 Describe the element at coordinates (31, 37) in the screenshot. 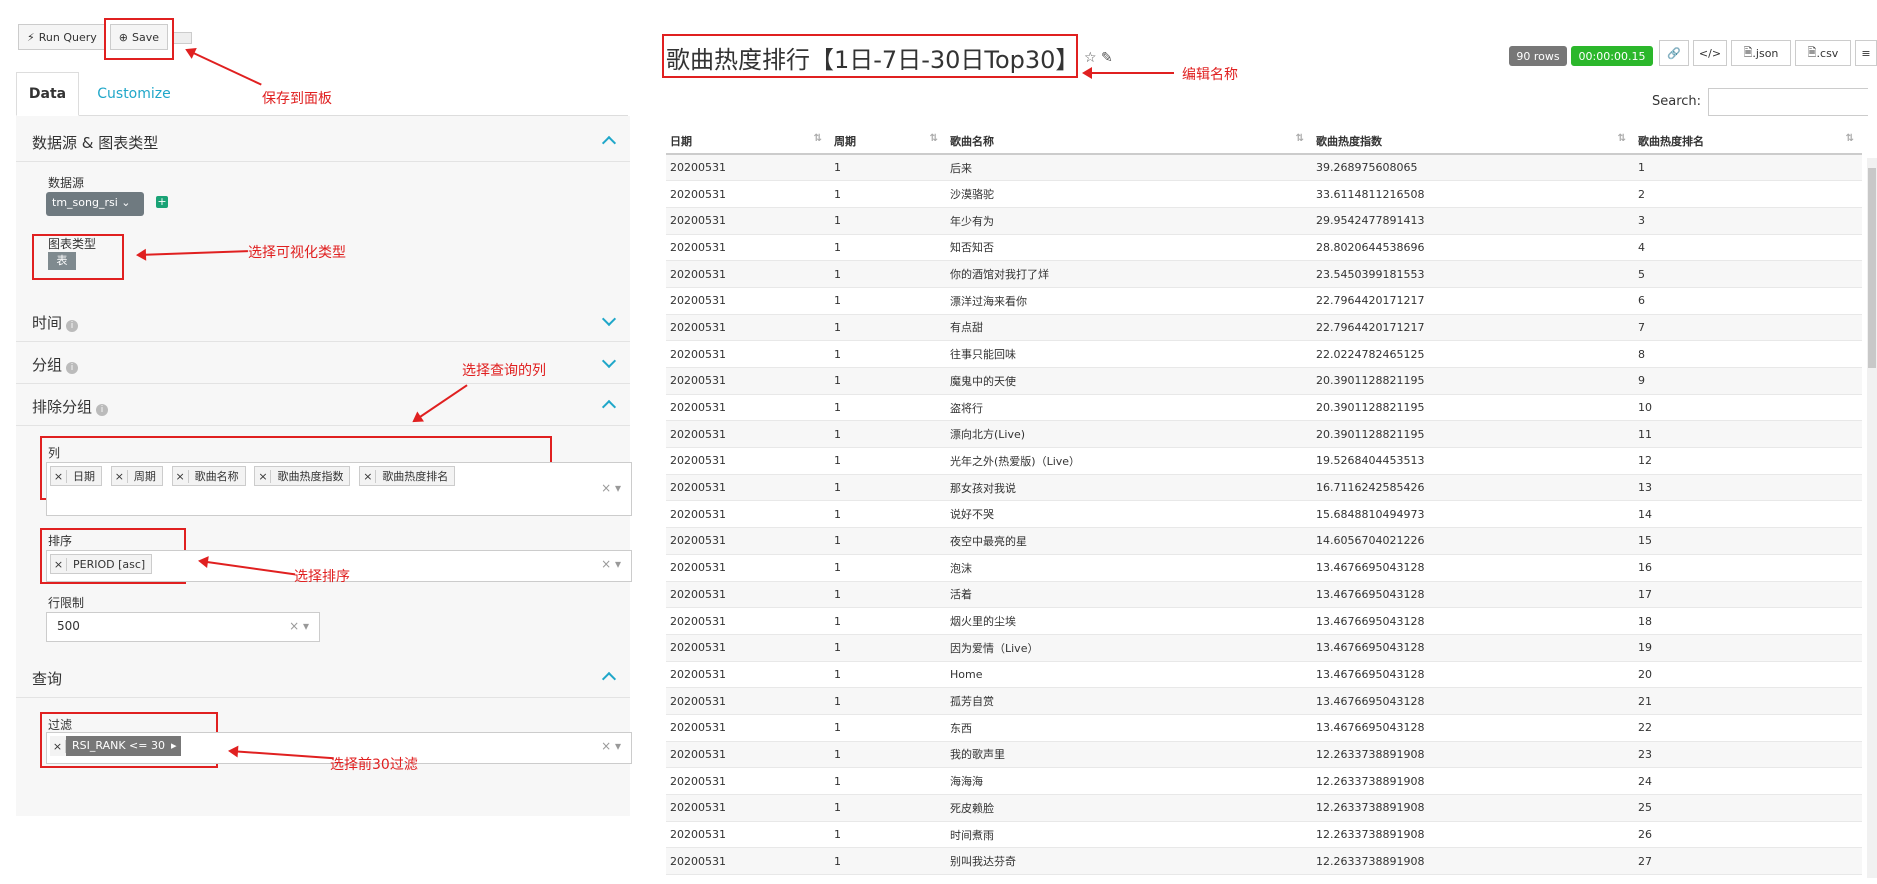

I see `bolt-icon: ⚡` at that location.